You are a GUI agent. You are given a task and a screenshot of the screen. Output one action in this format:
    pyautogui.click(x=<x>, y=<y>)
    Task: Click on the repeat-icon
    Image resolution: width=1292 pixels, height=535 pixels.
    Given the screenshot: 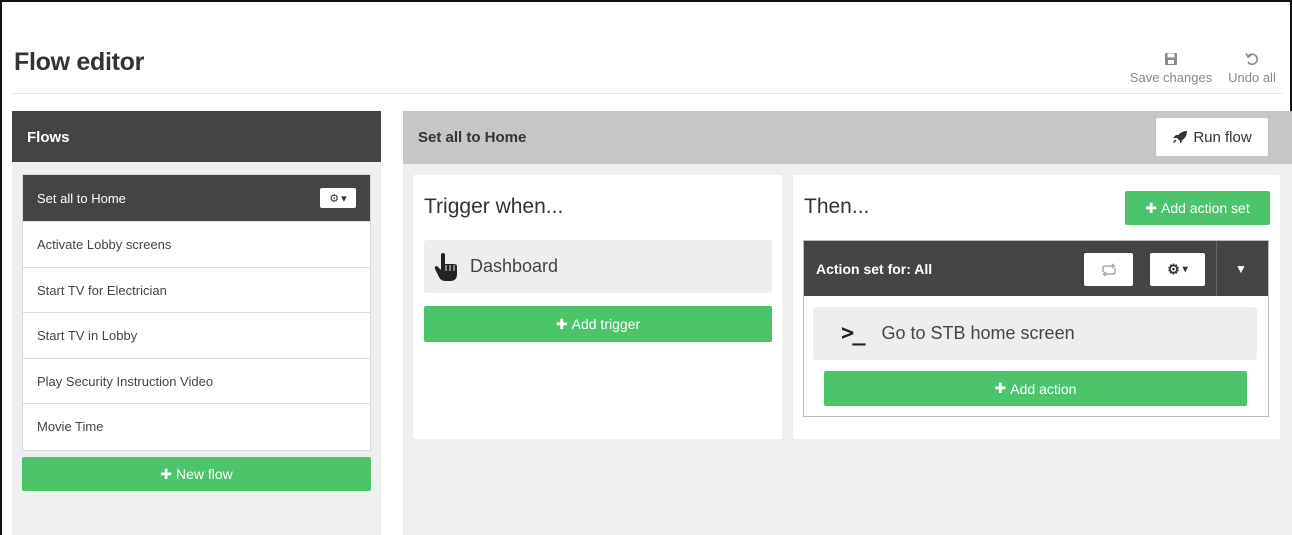 What is the action you would take?
    pyautogui.click(x=1108, y=269)
    